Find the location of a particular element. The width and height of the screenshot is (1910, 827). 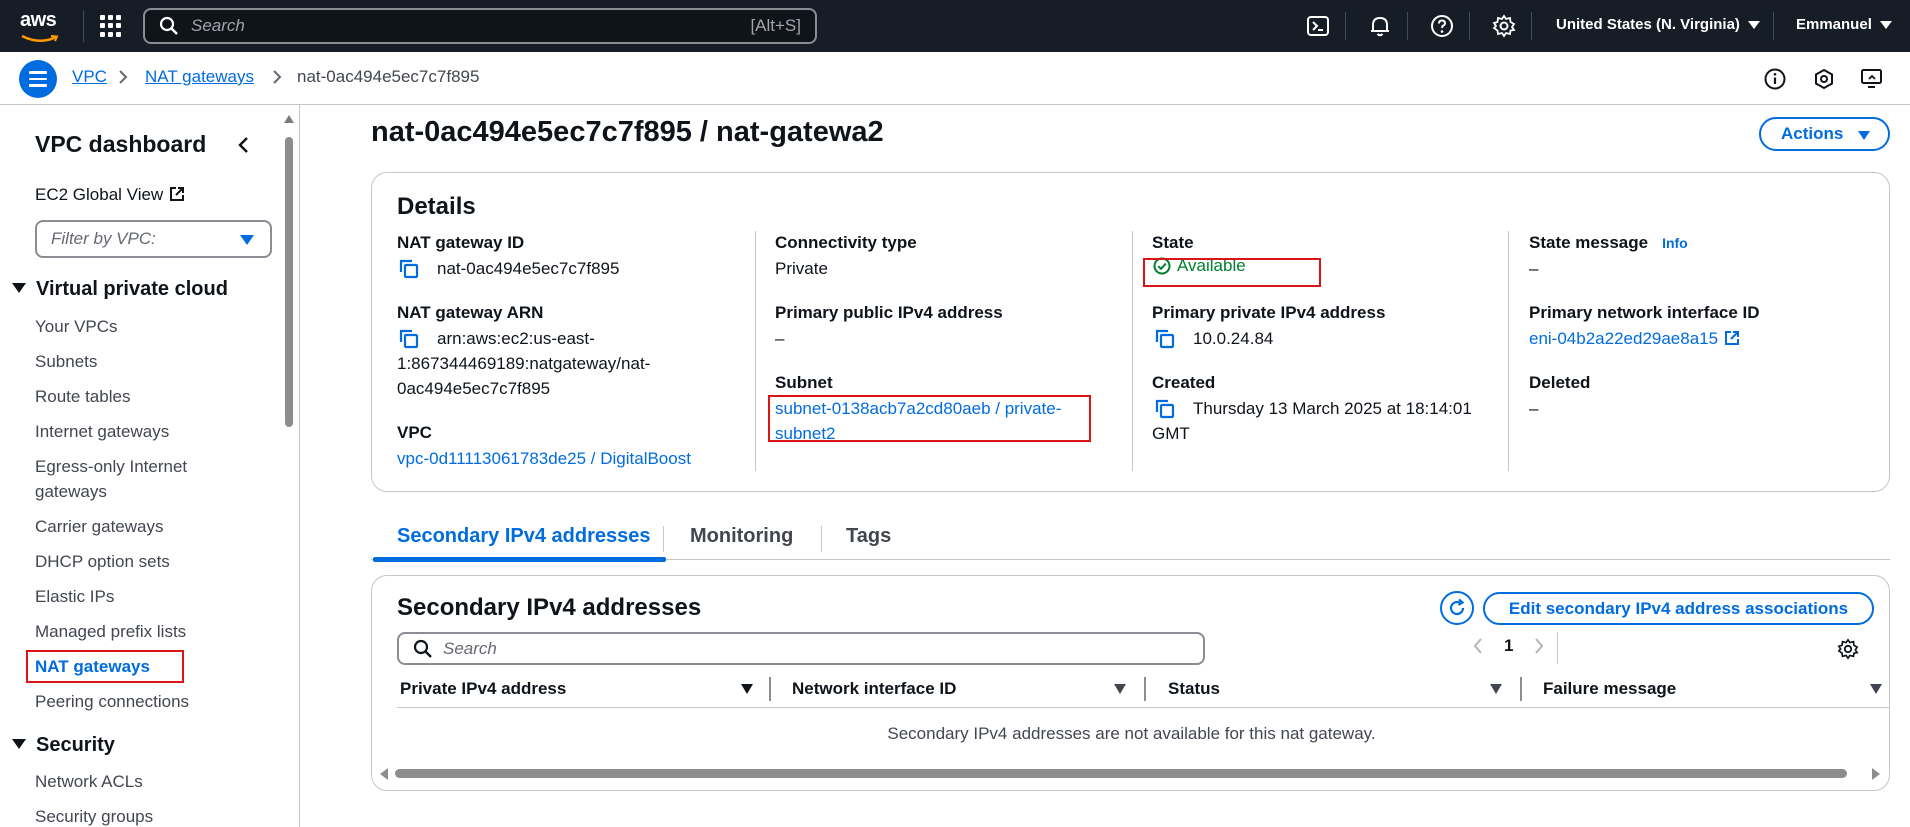

nat-gateway-arn-value-line2: 1:867344469189:natgateway/nat- is located at coordinates (524, 363).